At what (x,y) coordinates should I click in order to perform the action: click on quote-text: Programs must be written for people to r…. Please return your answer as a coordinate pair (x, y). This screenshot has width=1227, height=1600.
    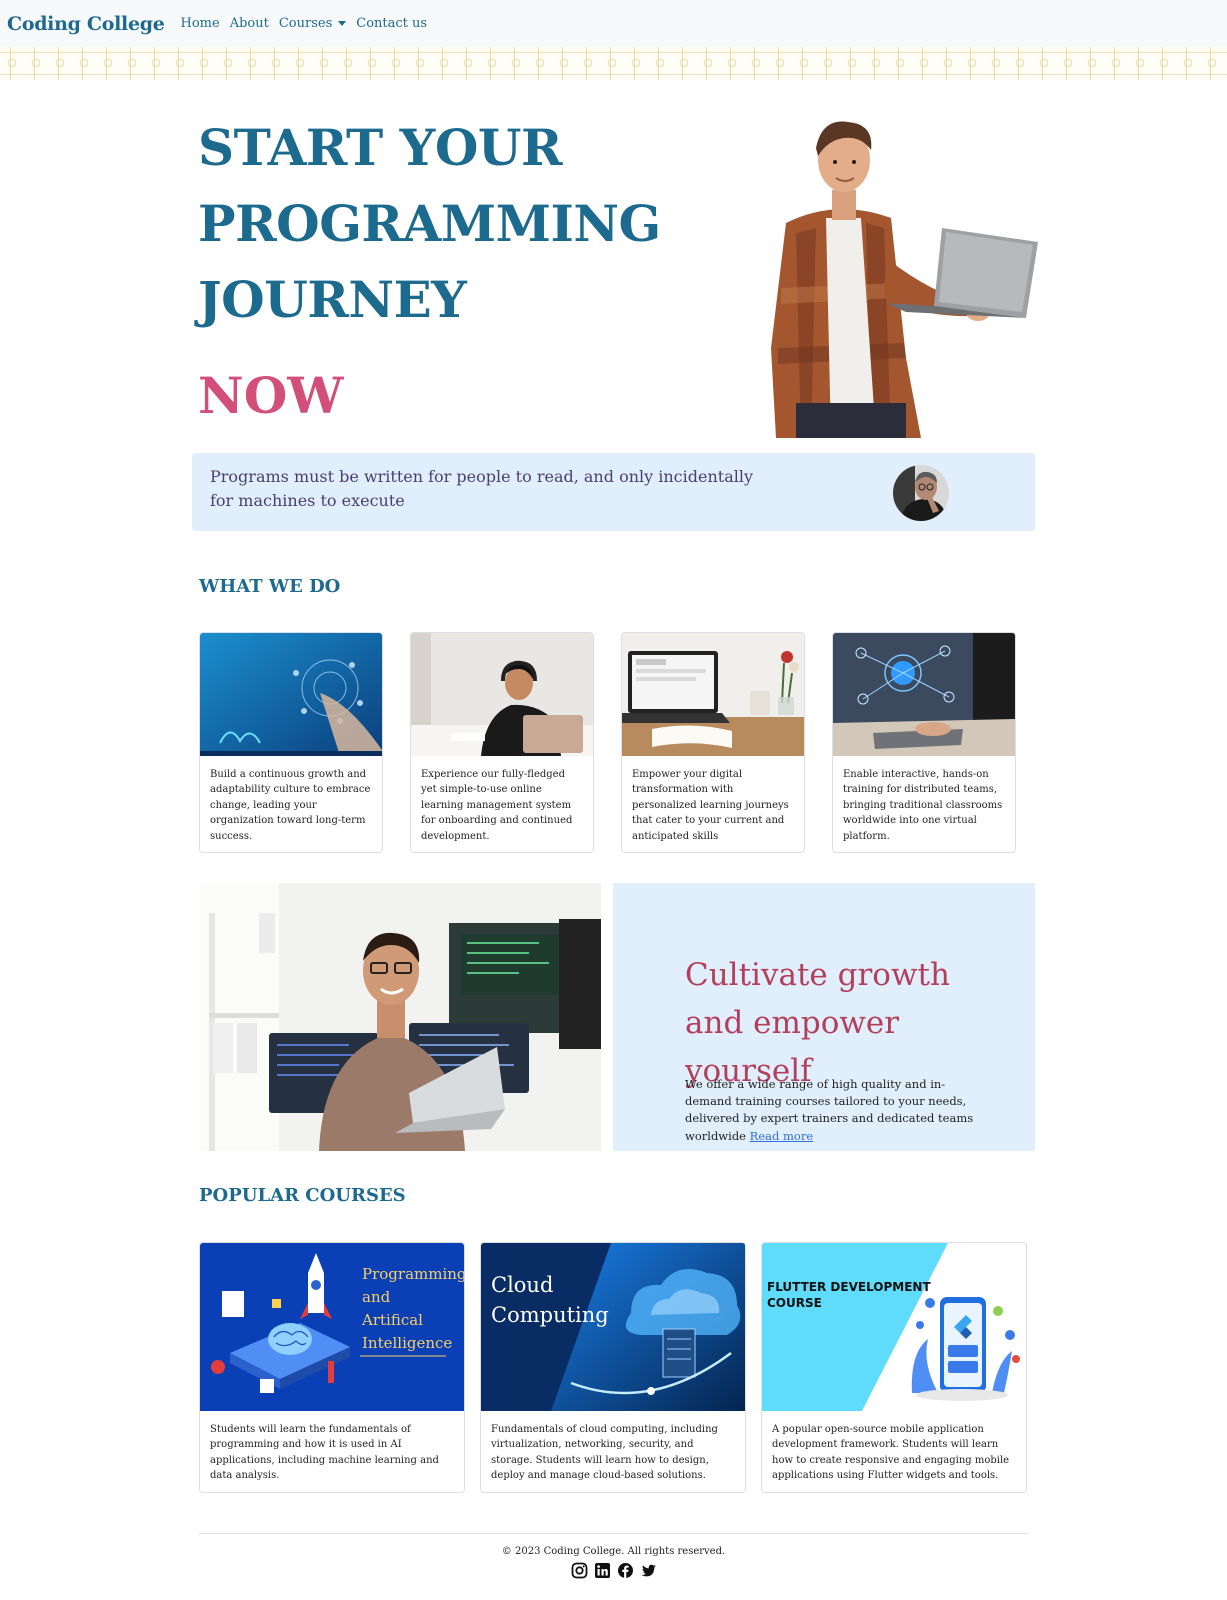
    Looking at the image, I should click on (481, 488).